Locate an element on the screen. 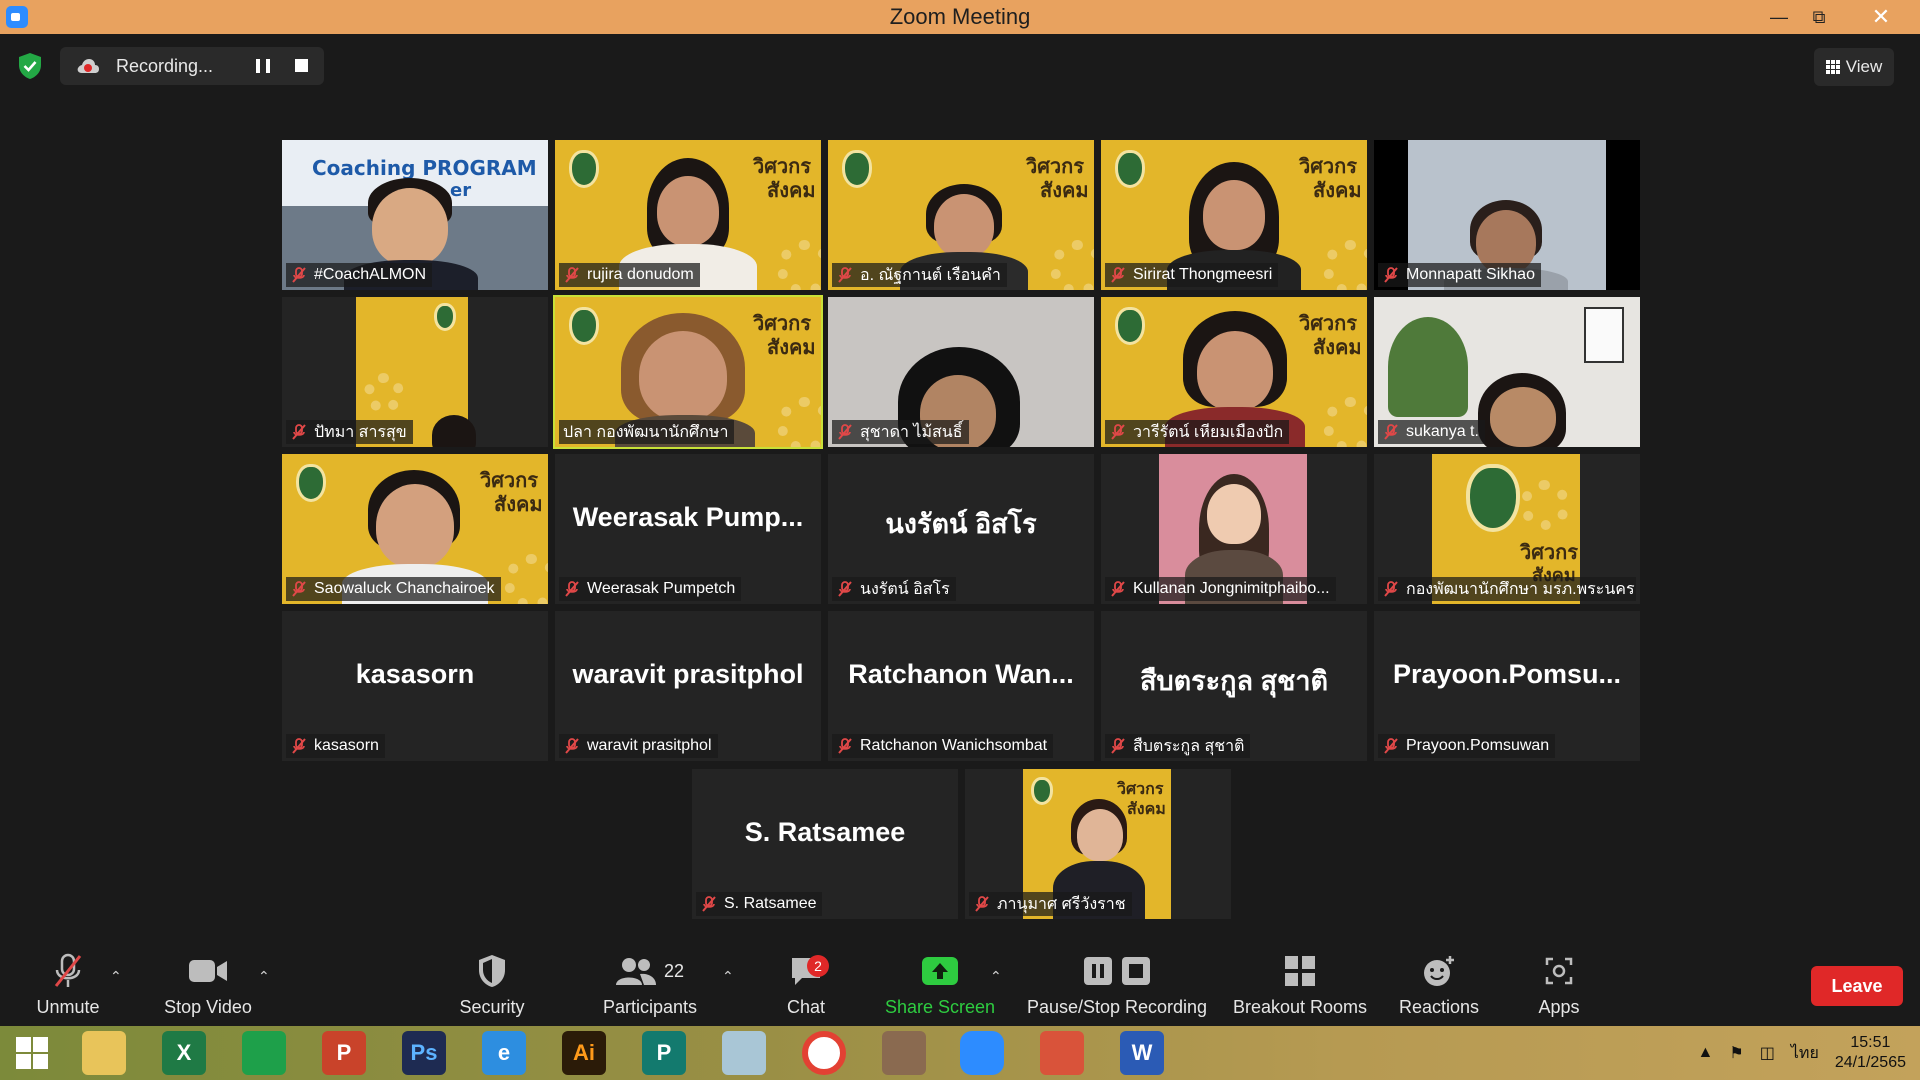 This screenshot has width=1920, height=1080. pause-stop-recording-label: Pause/Stop Recording is located at coordinates (1117, 1007).